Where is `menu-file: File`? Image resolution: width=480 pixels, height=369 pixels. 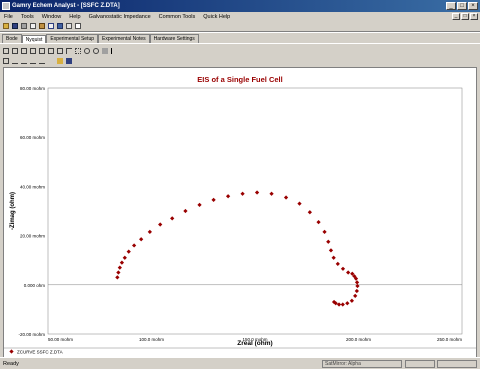
menu-file: File is located at coordinates (8, 17).